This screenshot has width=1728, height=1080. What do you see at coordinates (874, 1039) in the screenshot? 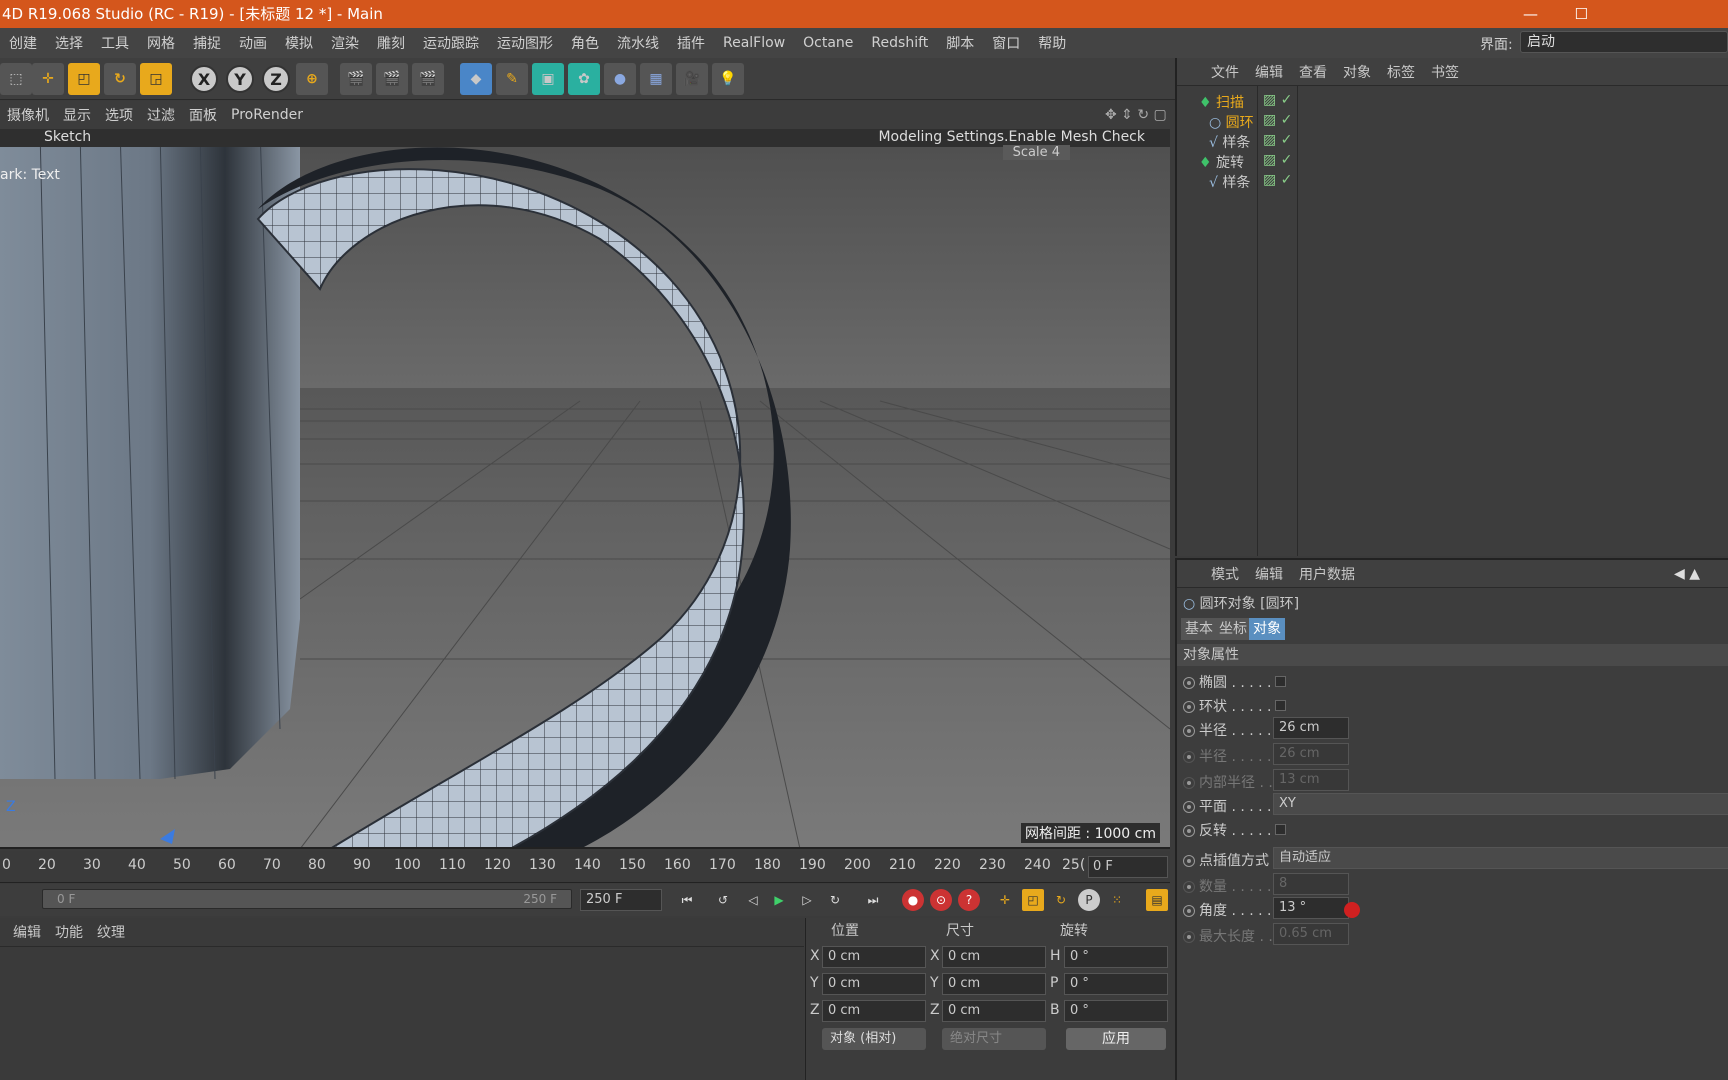
I see `coord-mode-dropdown: 对象 (相对)` at bounding box center [874, 1039].